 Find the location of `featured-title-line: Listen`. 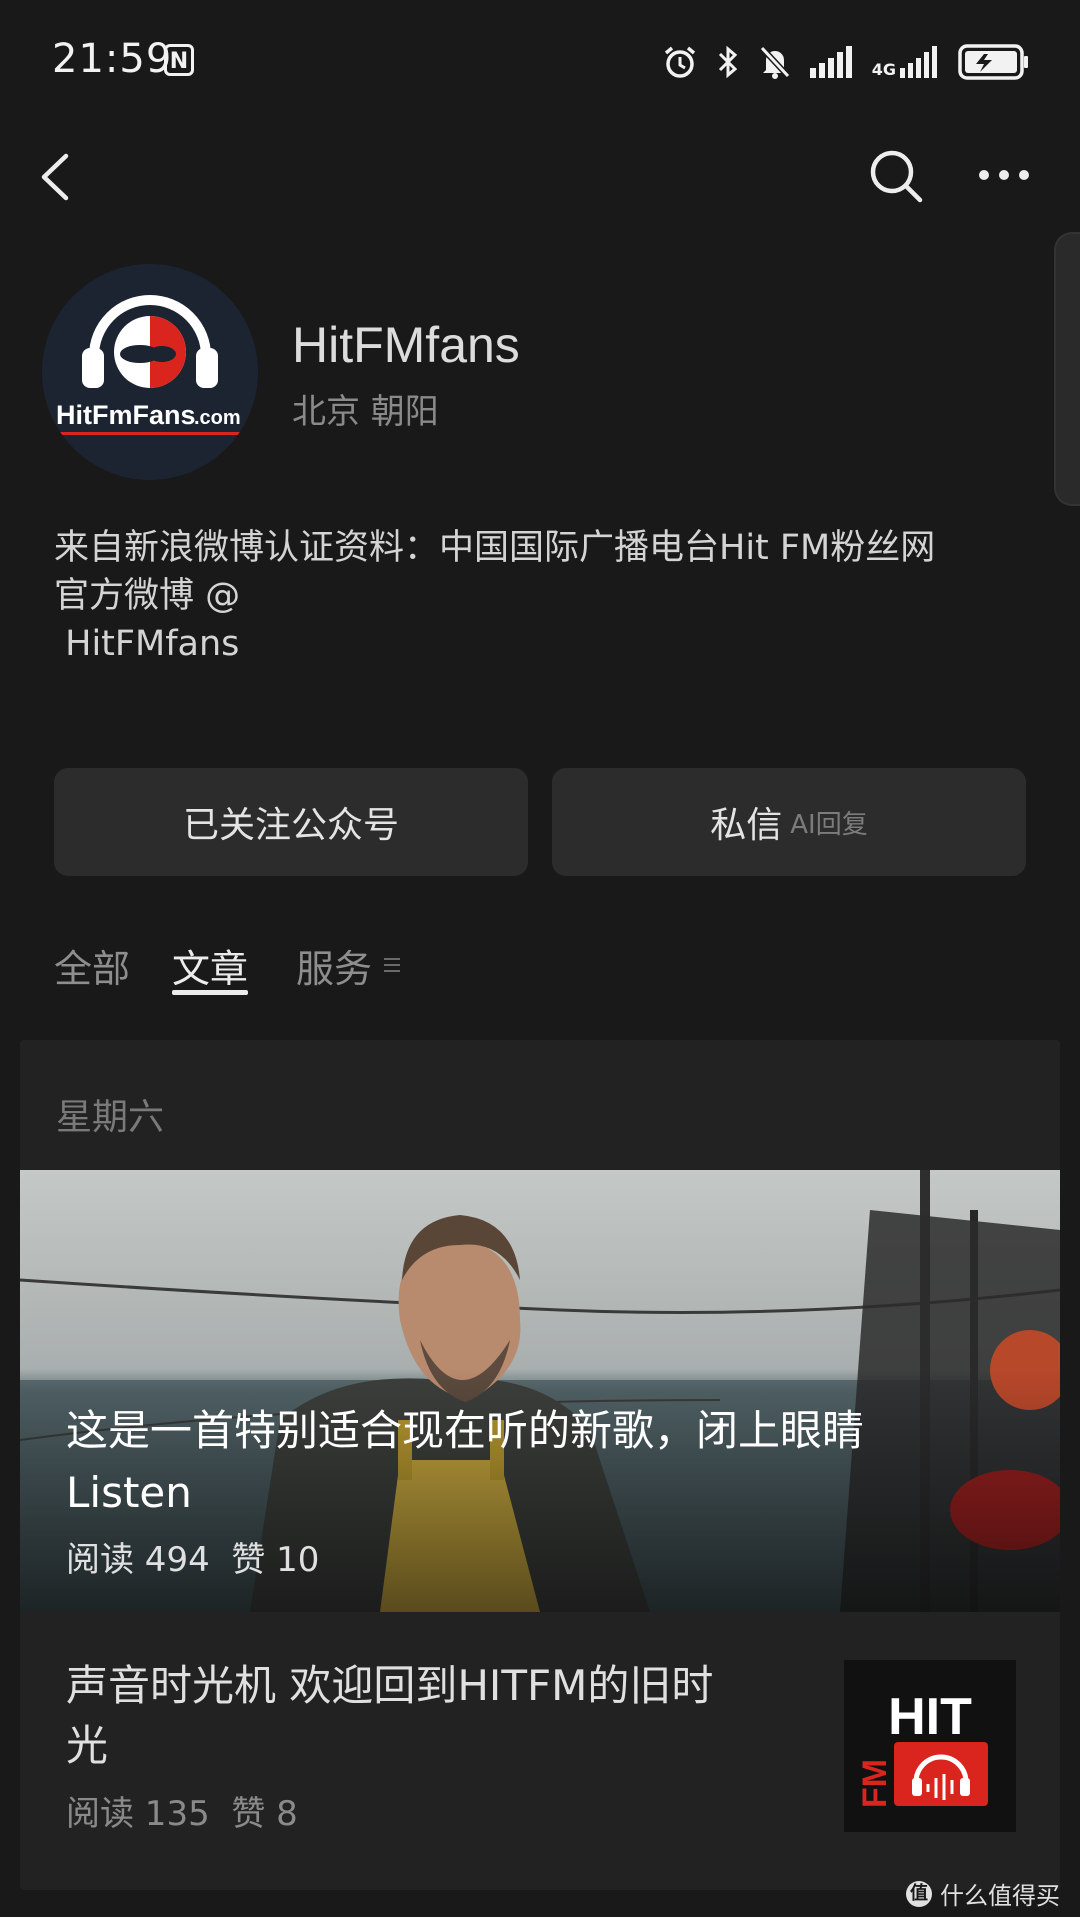

featured-title-line: Listen is located at coordinates (129, 1492).